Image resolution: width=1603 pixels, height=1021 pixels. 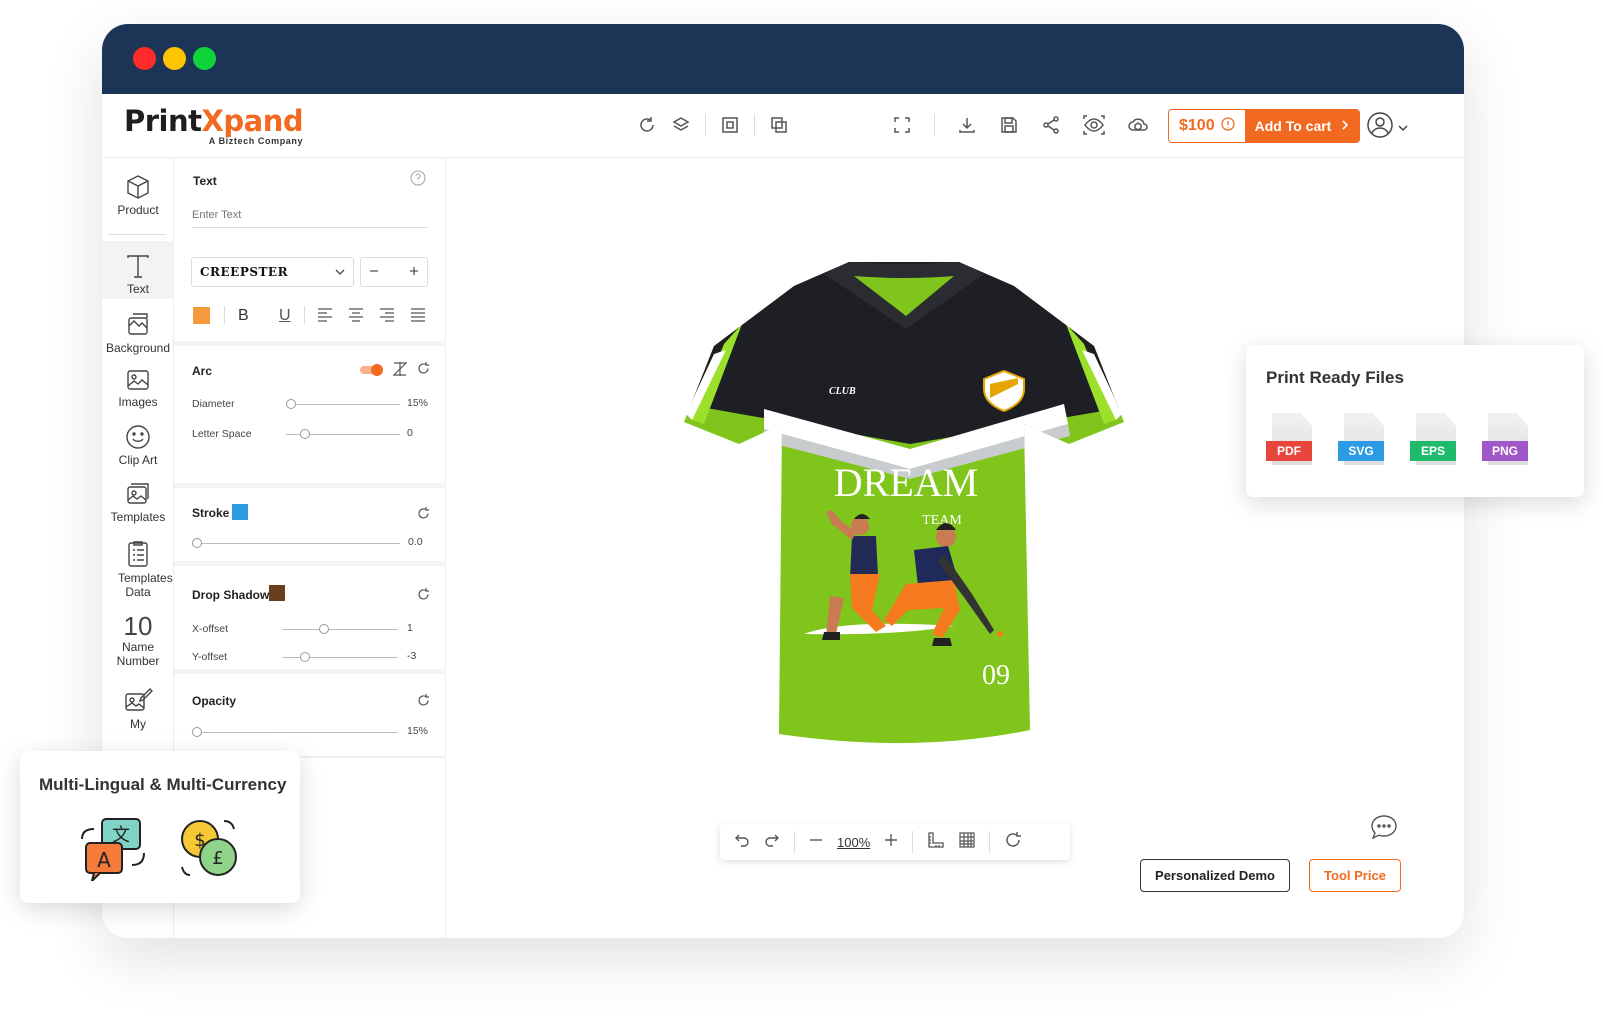 What do you see at coordinates (996, 675) in the screenshot?
I see `jersey-number-text: 09` at bounding box center [996, 675].